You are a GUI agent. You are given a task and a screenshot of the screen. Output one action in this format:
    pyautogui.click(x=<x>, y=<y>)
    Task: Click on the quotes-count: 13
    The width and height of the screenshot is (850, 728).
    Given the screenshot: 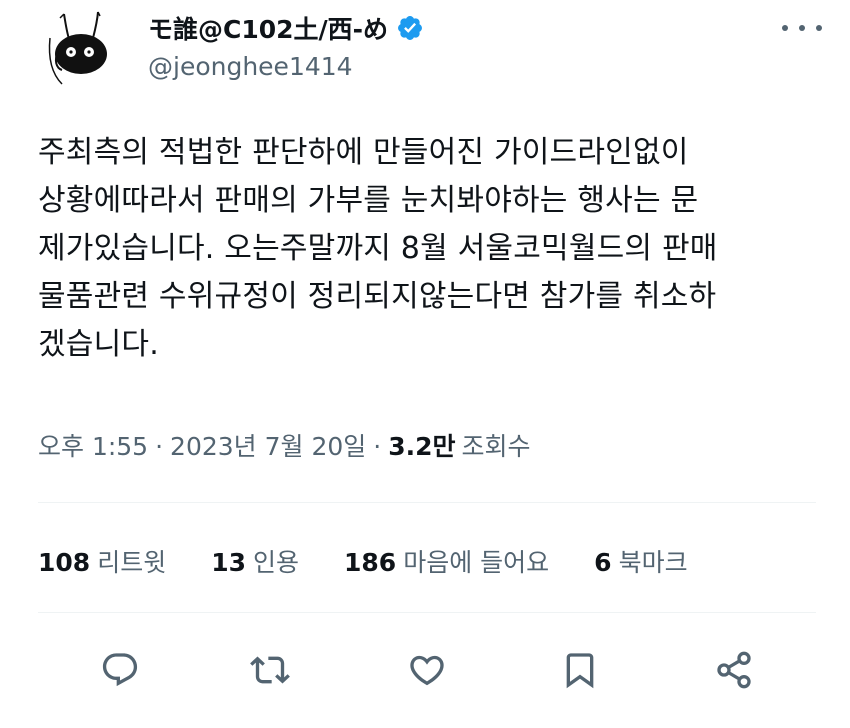 What is the action you would take?
    pyautogui.click(x=228, y=562)
    